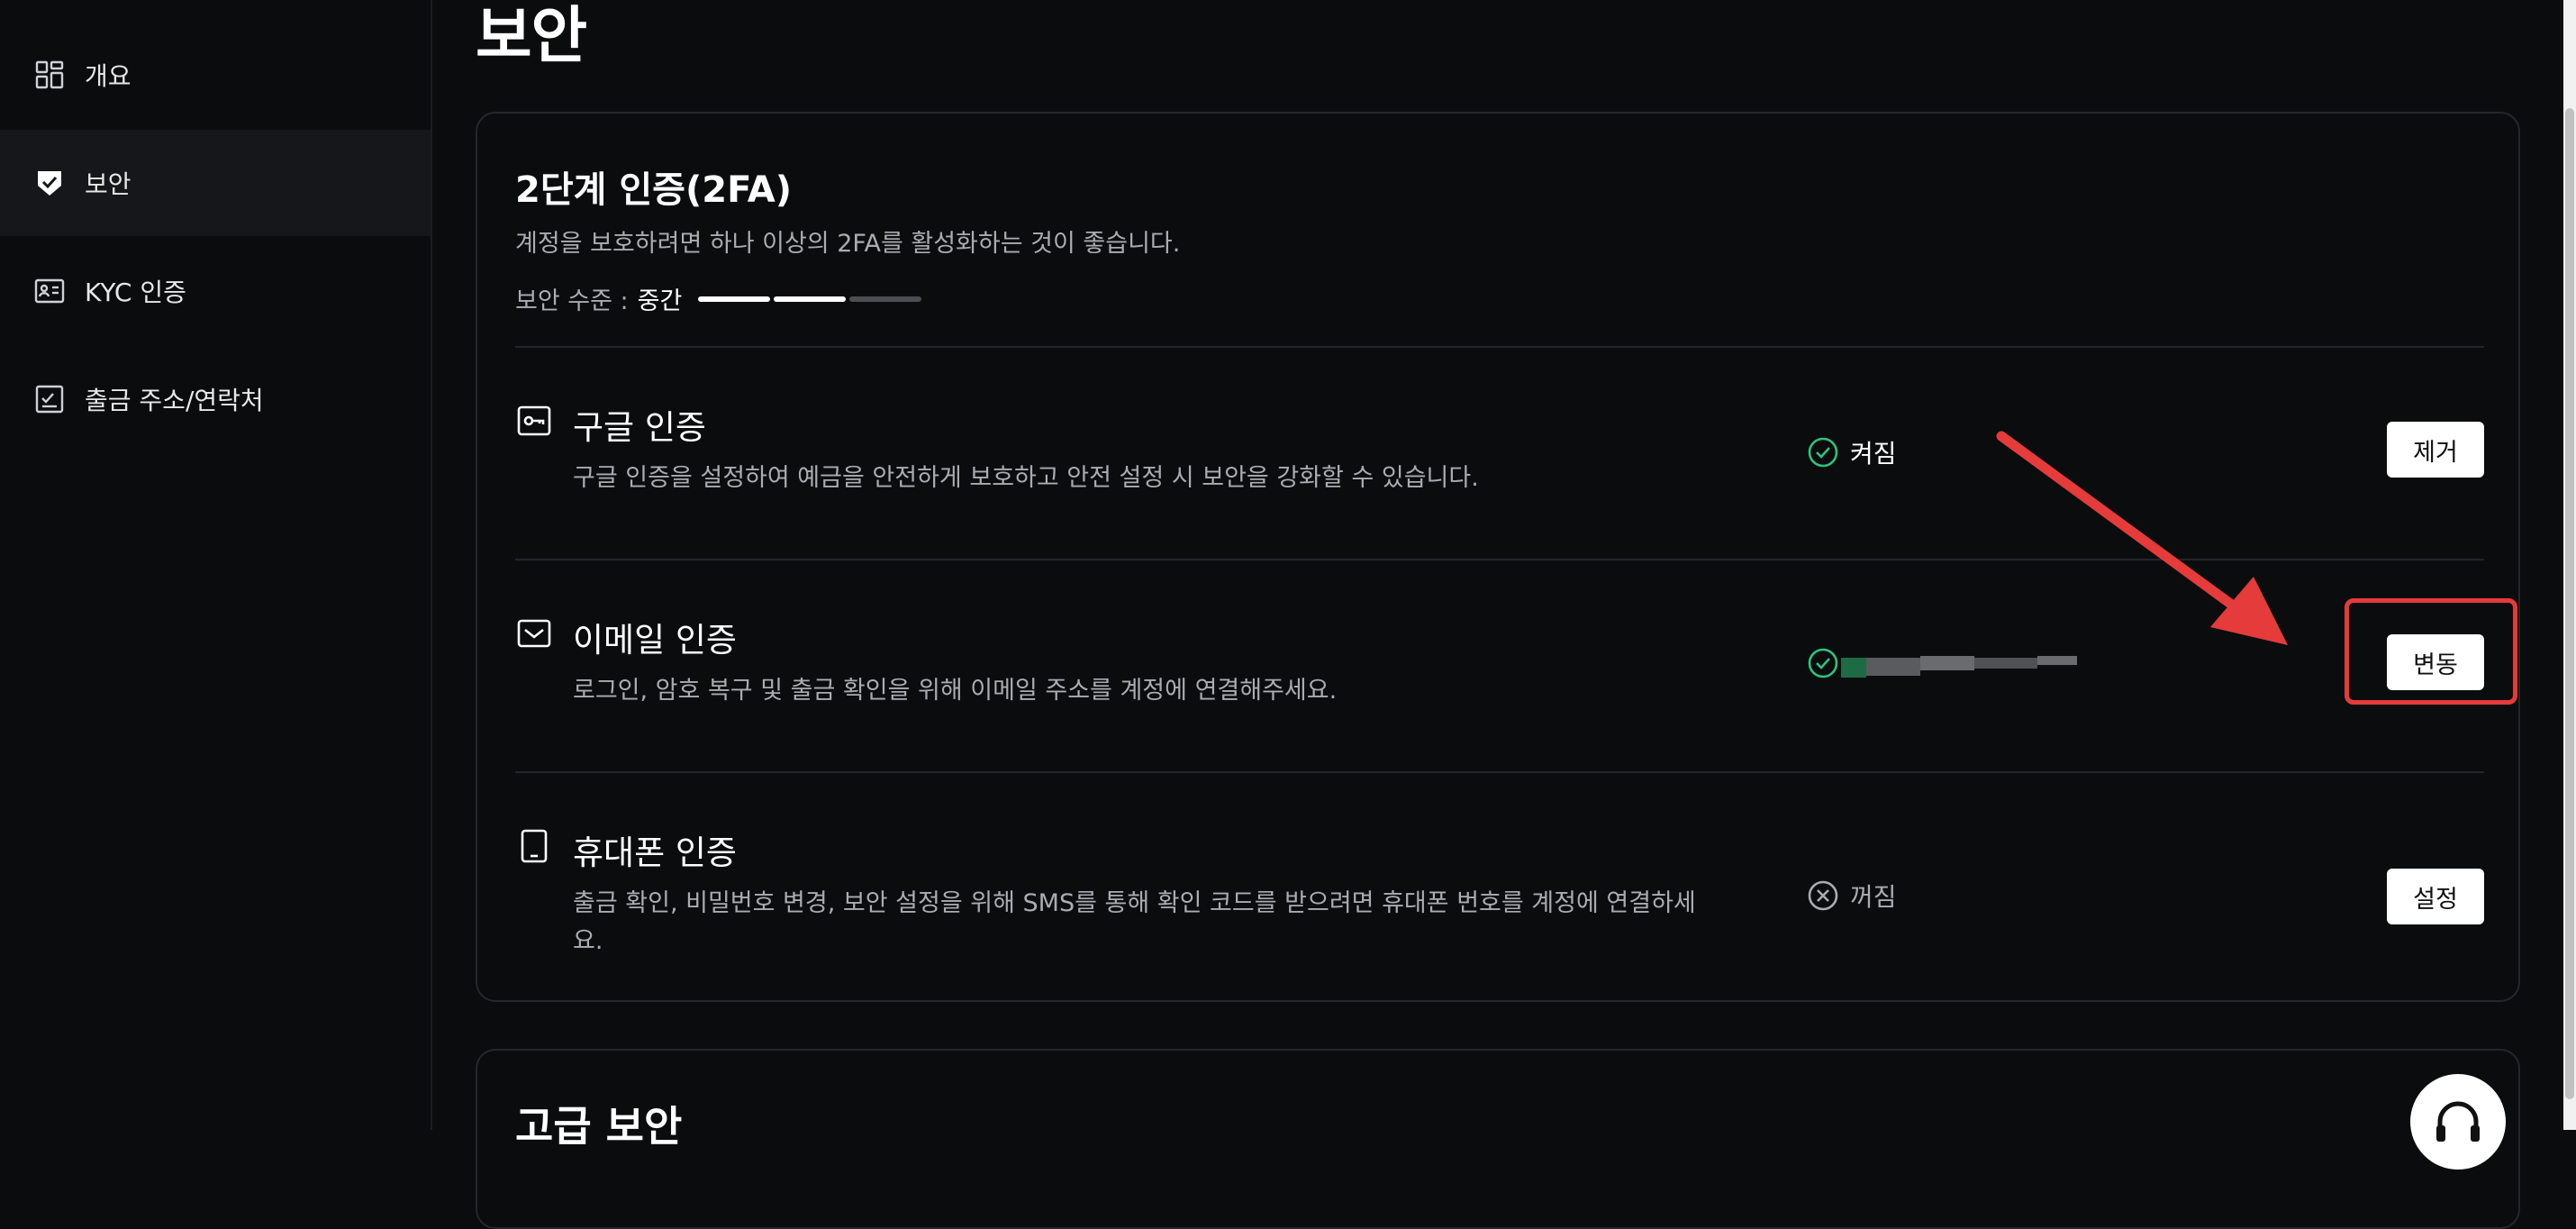 Image resolution: width=2576 pixels, height=1229 pixels. Describe the element at coordinates (2435, 896) in the screenshot. I see `setup-phone-button: 설정` at that location.